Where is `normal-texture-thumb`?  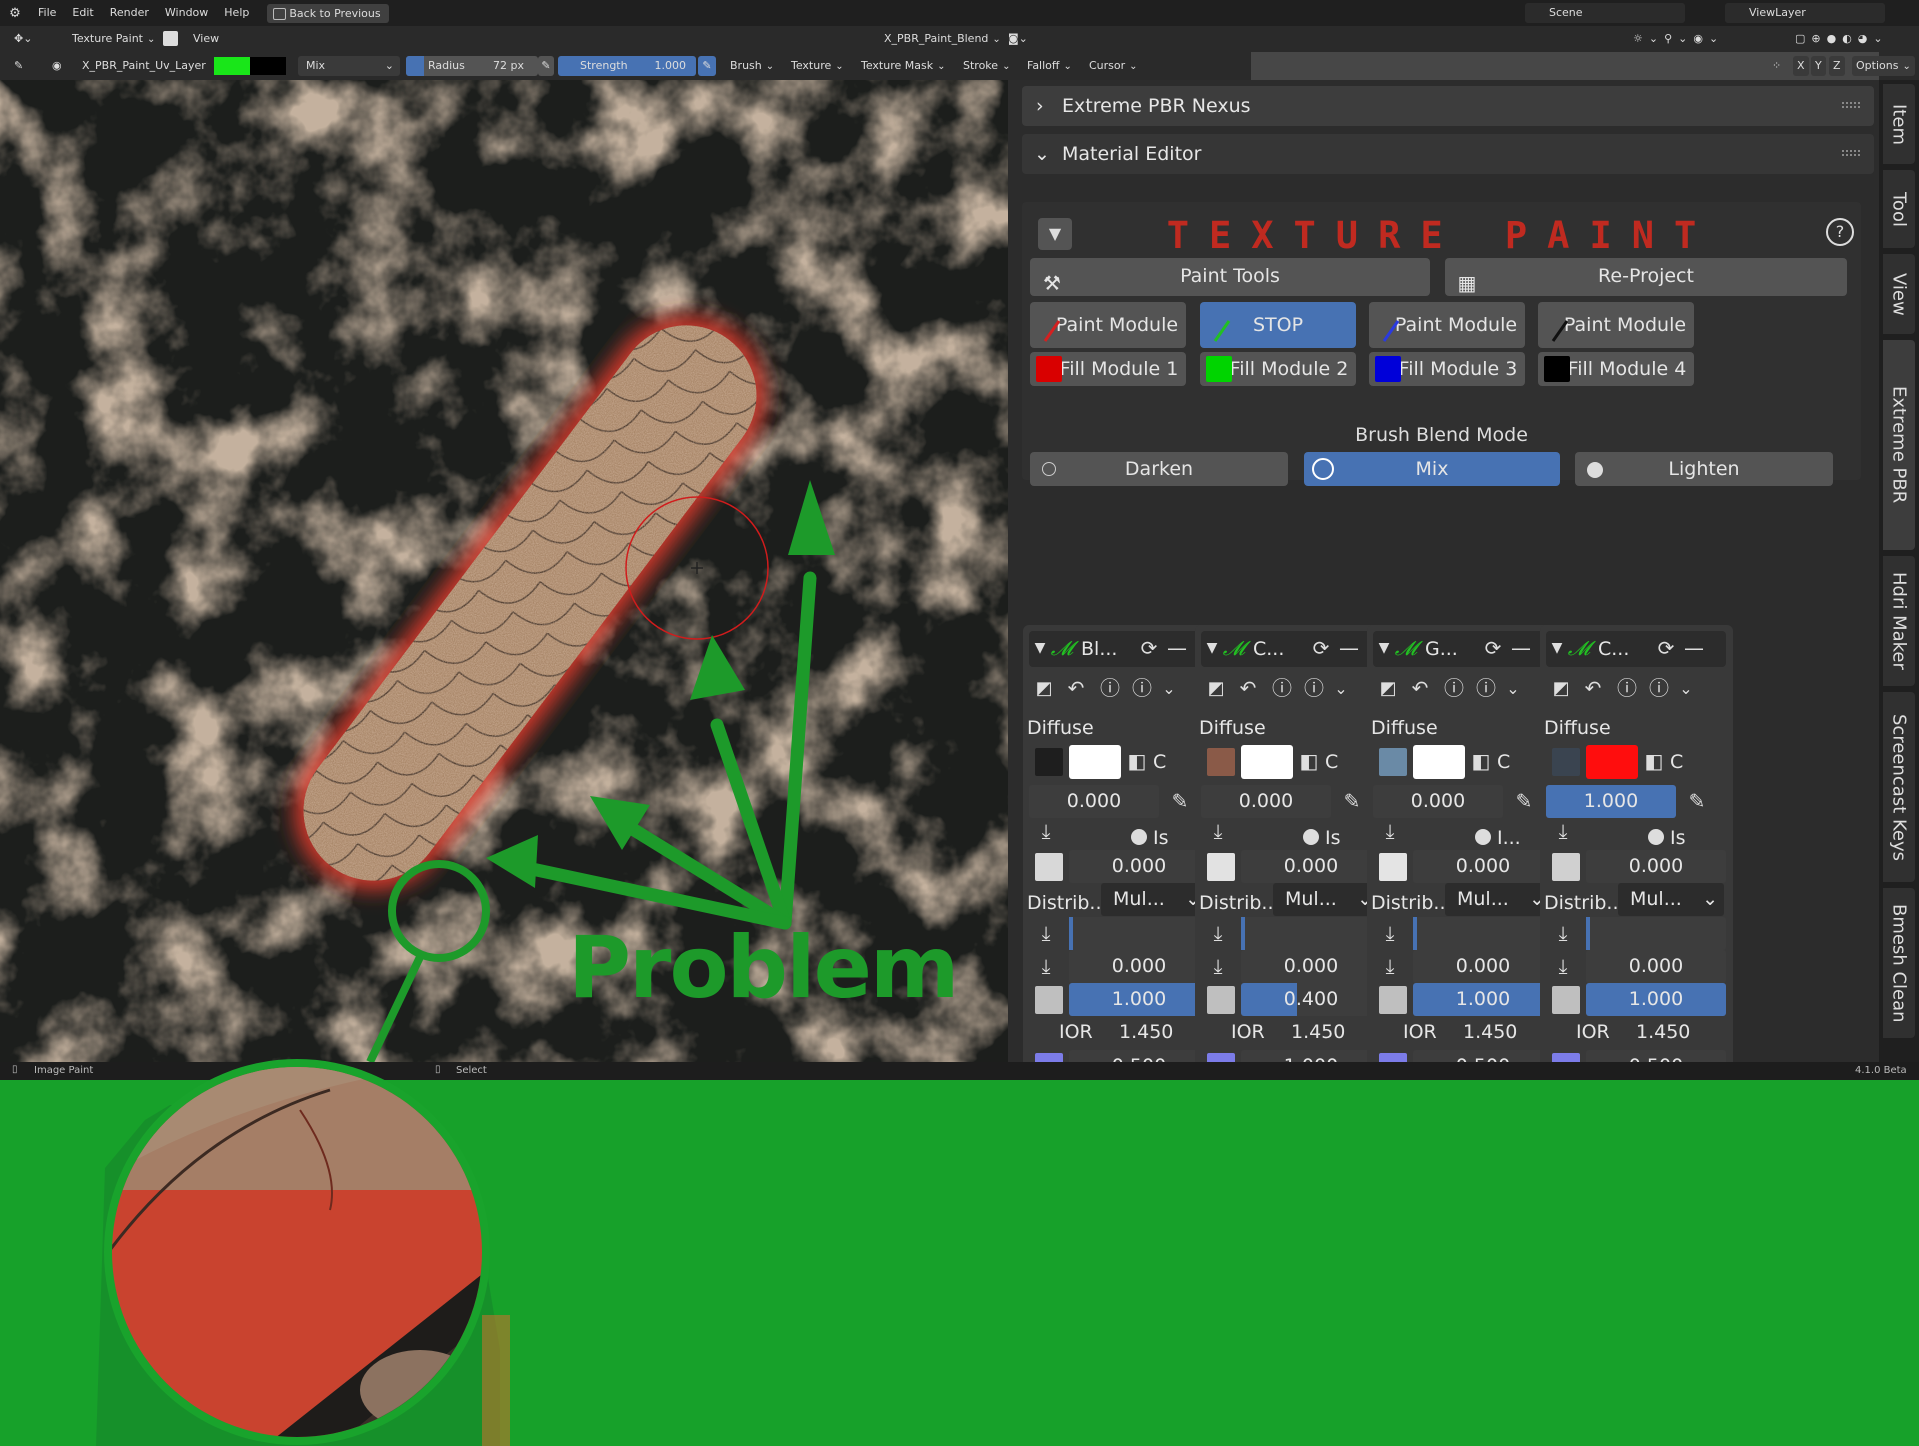
normal-texture-thumb is located at coordinates (1221, 1057).